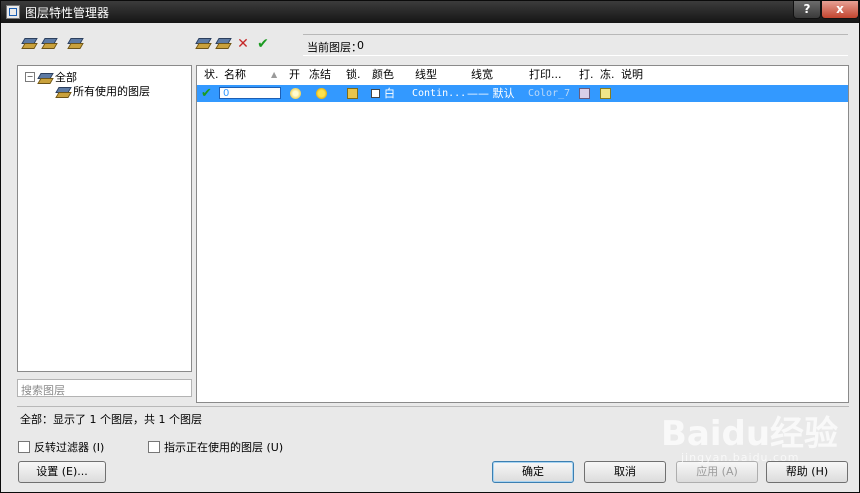 The image size is (860, 493). What do you see at coordinates (750, 434) in the screenshot?
I see `baidu-watermark: Baidu经验` at bounding box center [750, 434].